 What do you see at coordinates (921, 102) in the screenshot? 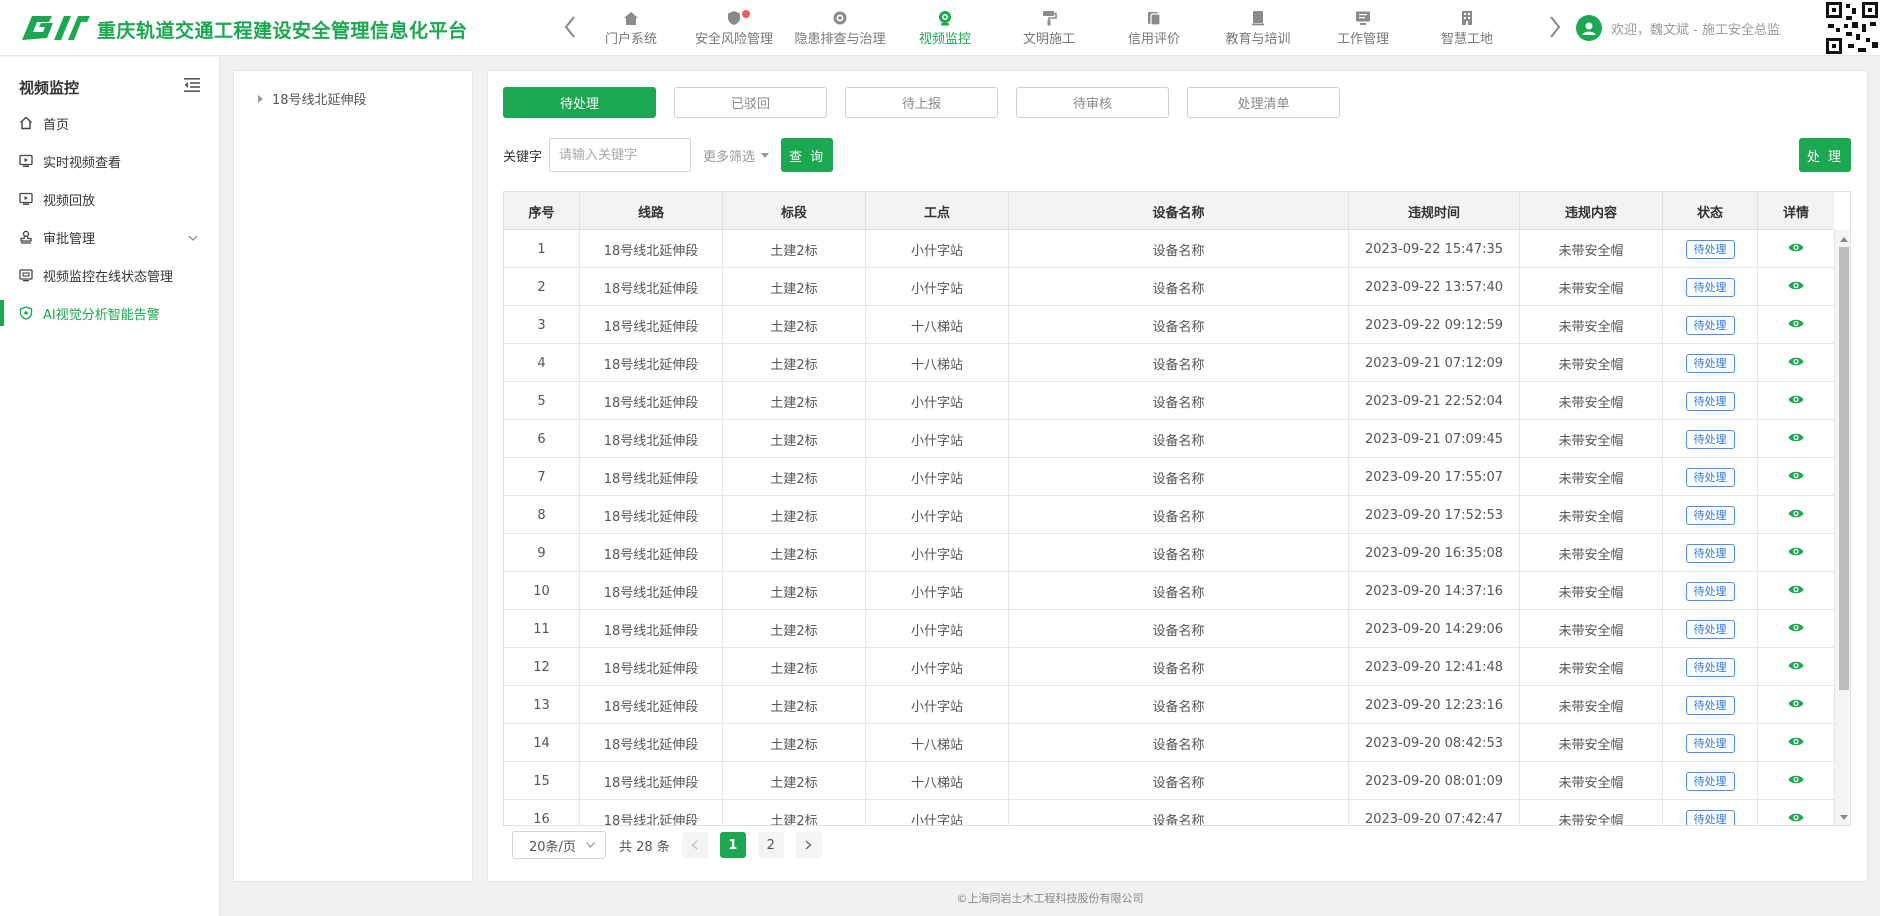
I see `tab-3: 待上报` at bounding box center [921, 102].